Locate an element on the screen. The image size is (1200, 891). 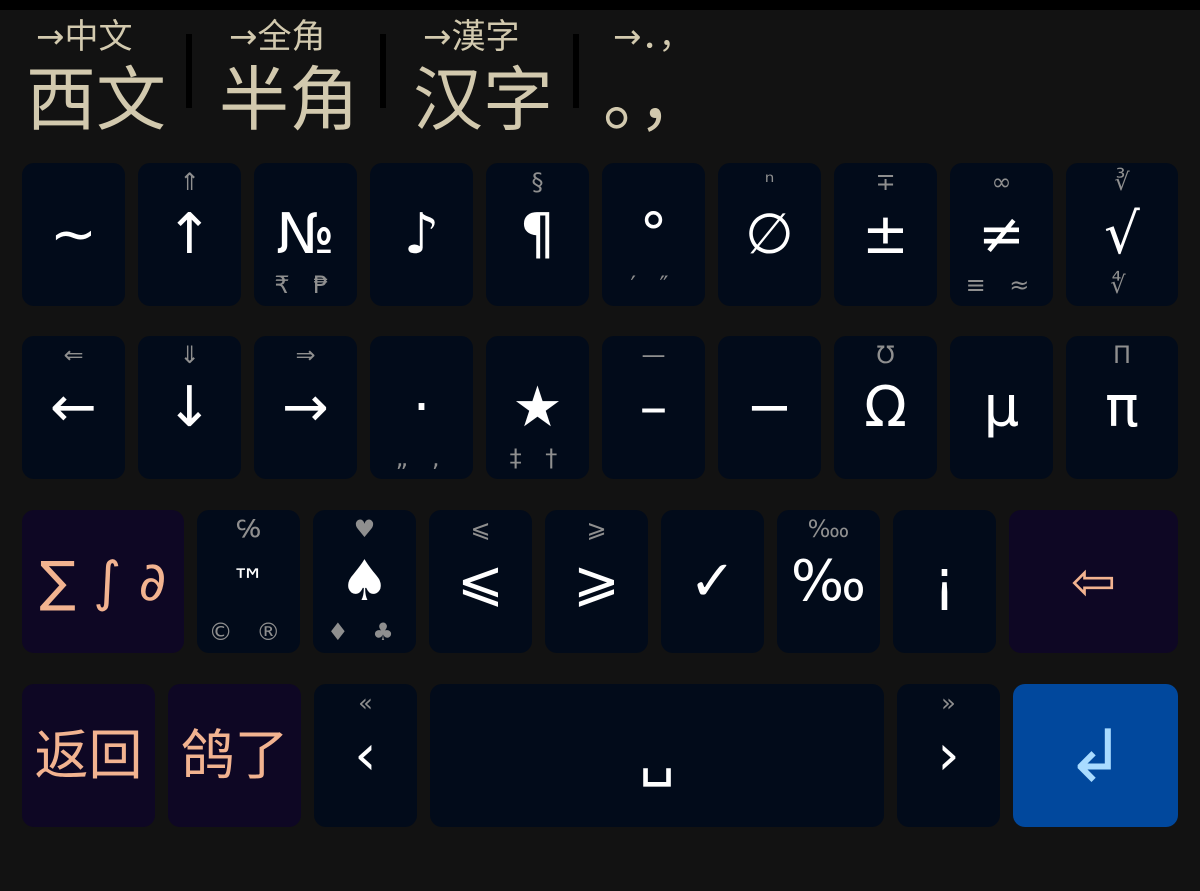
mode-half-full-width-toggle: →全角 半角 is located at coordinates (294, 76).